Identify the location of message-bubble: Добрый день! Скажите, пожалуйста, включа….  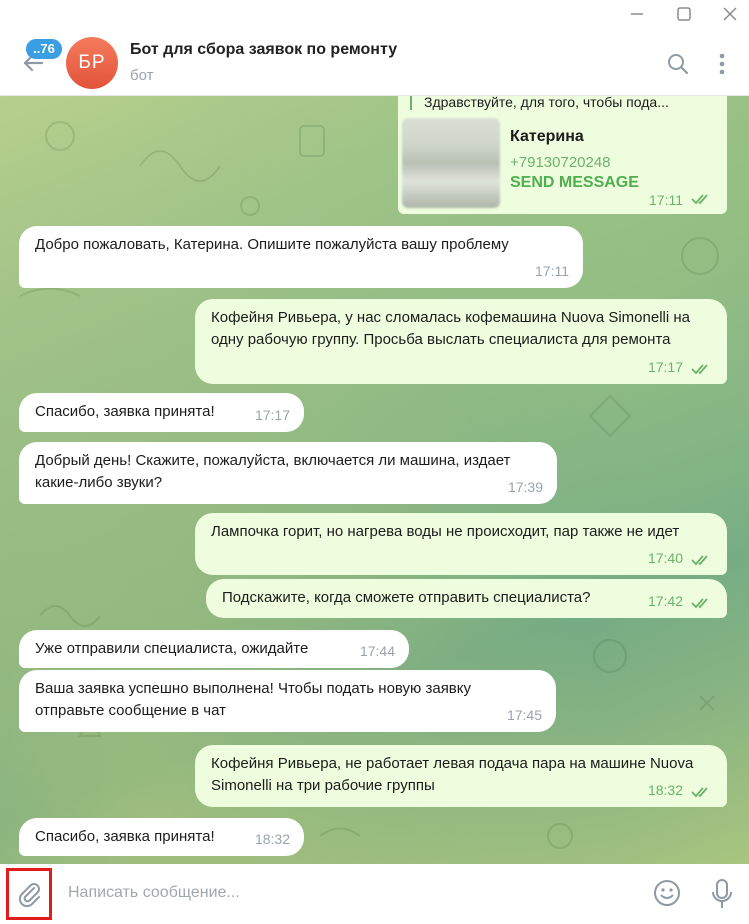
(288, 473).